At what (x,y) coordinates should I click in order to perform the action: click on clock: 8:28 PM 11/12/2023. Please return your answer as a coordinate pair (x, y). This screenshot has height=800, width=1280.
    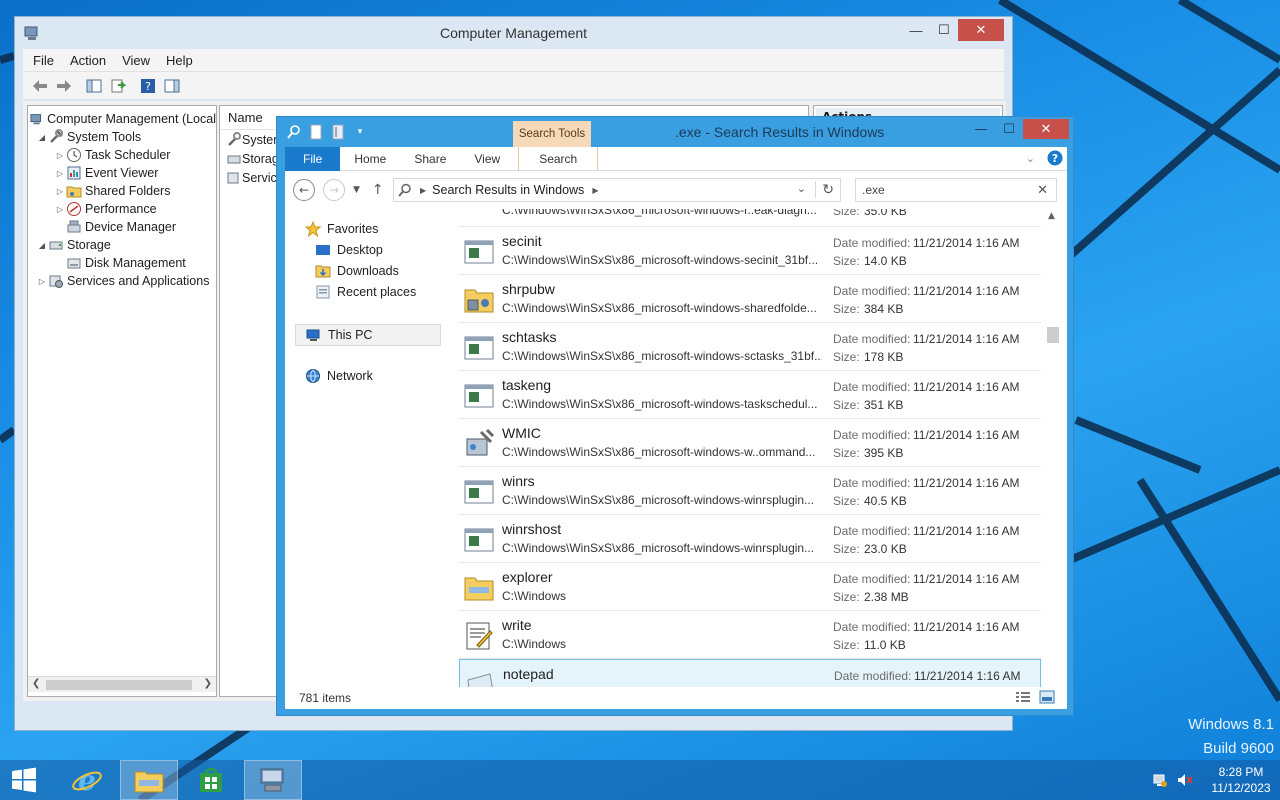
    Looking at the image, I should click on (1241, 780).